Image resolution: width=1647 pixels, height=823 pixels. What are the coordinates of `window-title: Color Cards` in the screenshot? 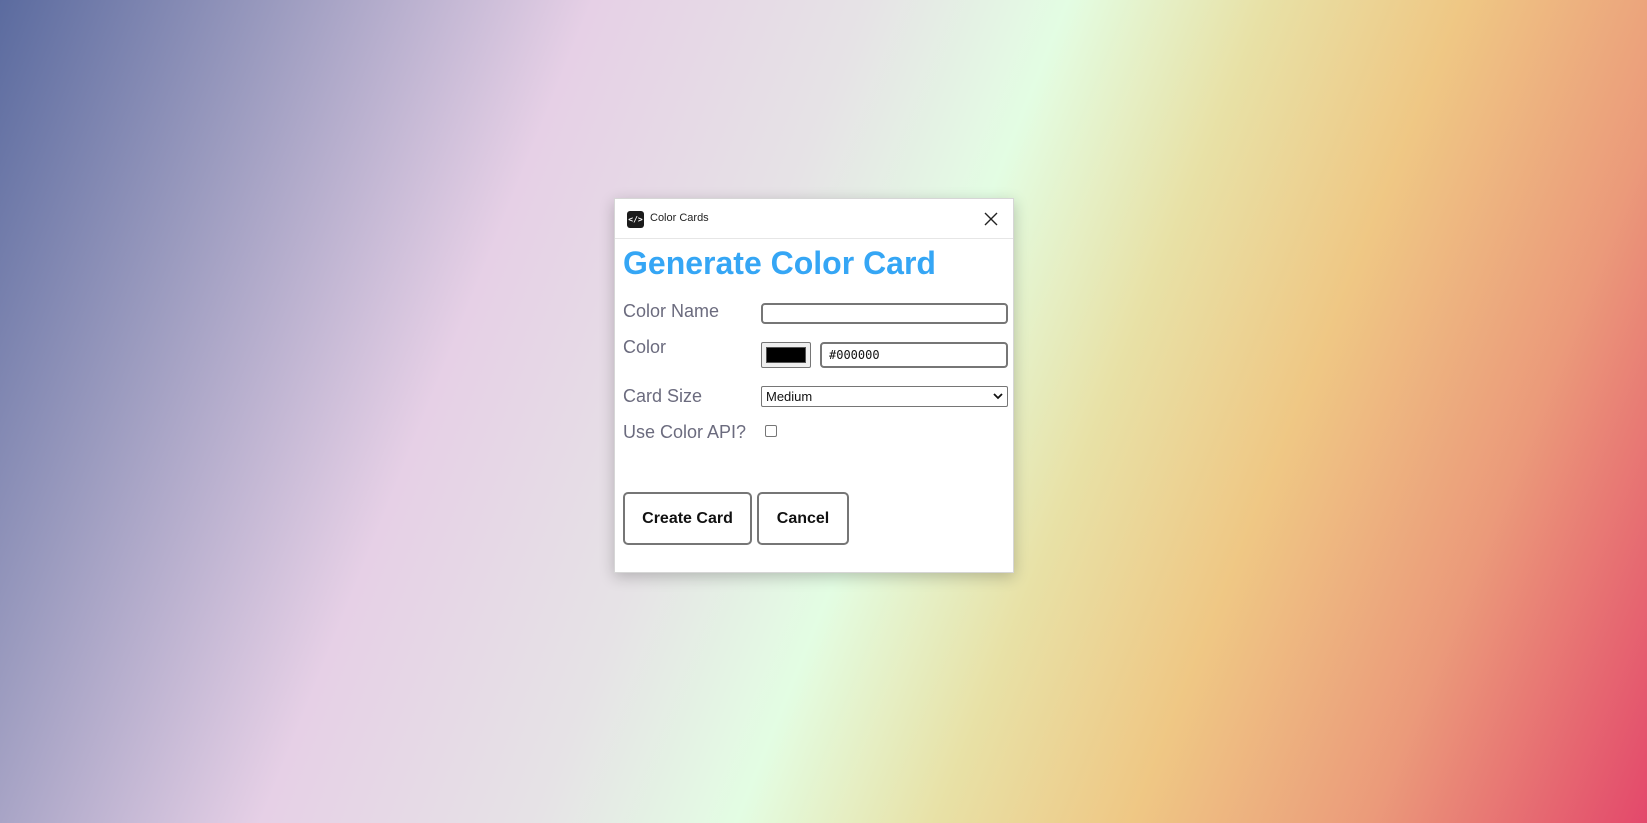 It's located at (679, 218).